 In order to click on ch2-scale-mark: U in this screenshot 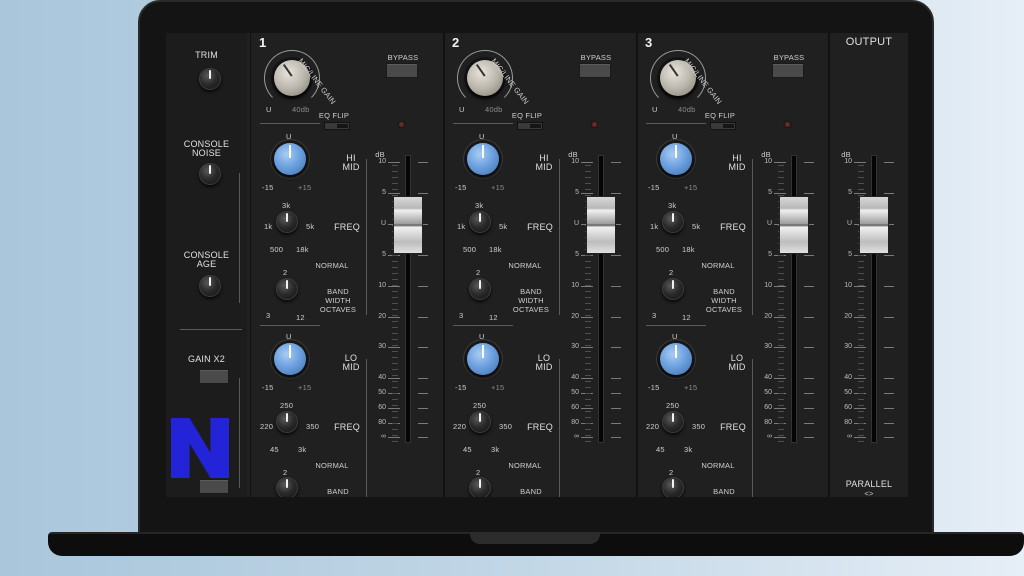, I will do `click(576, 223)`.